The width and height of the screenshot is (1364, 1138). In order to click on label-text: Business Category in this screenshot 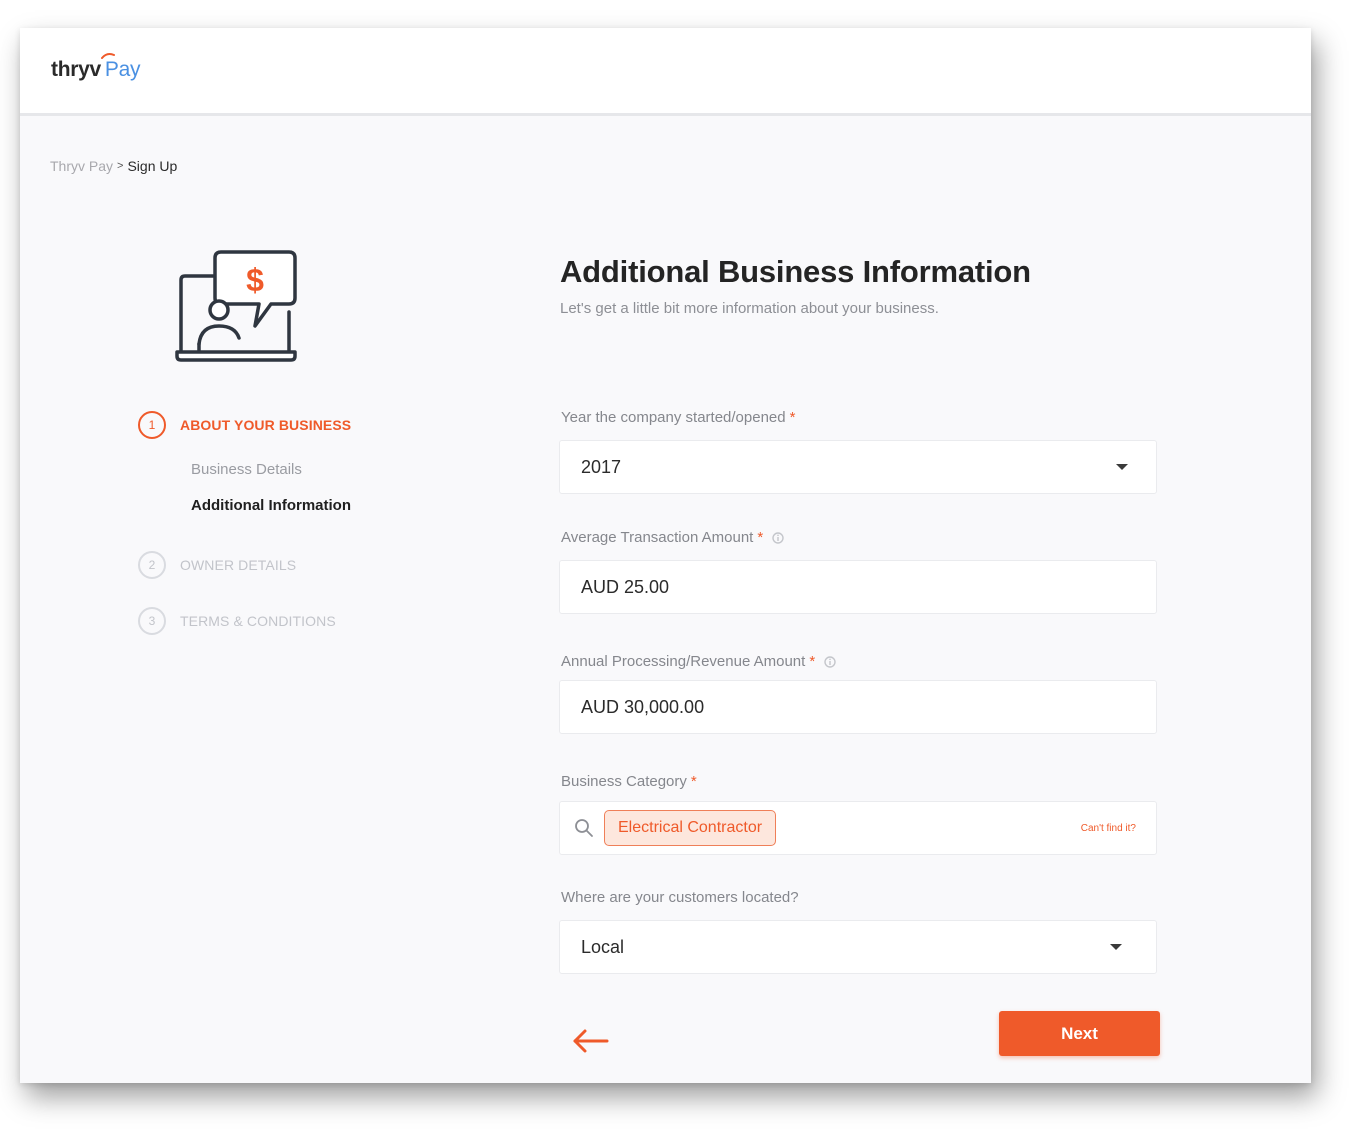, I will do `click(624, 781)`.